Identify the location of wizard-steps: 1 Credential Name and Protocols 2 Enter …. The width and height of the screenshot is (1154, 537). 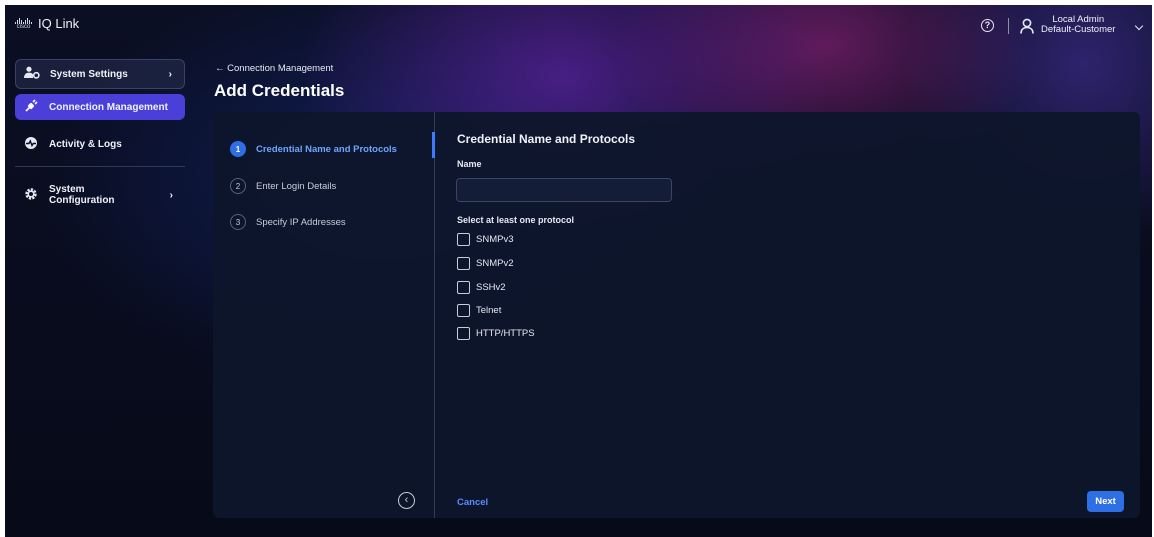
(324, 315).